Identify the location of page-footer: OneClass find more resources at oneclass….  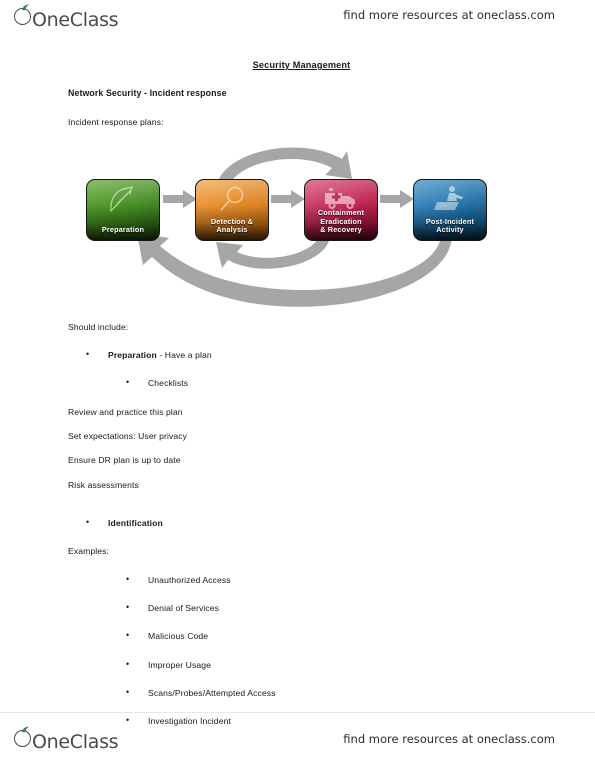
(297, 741).